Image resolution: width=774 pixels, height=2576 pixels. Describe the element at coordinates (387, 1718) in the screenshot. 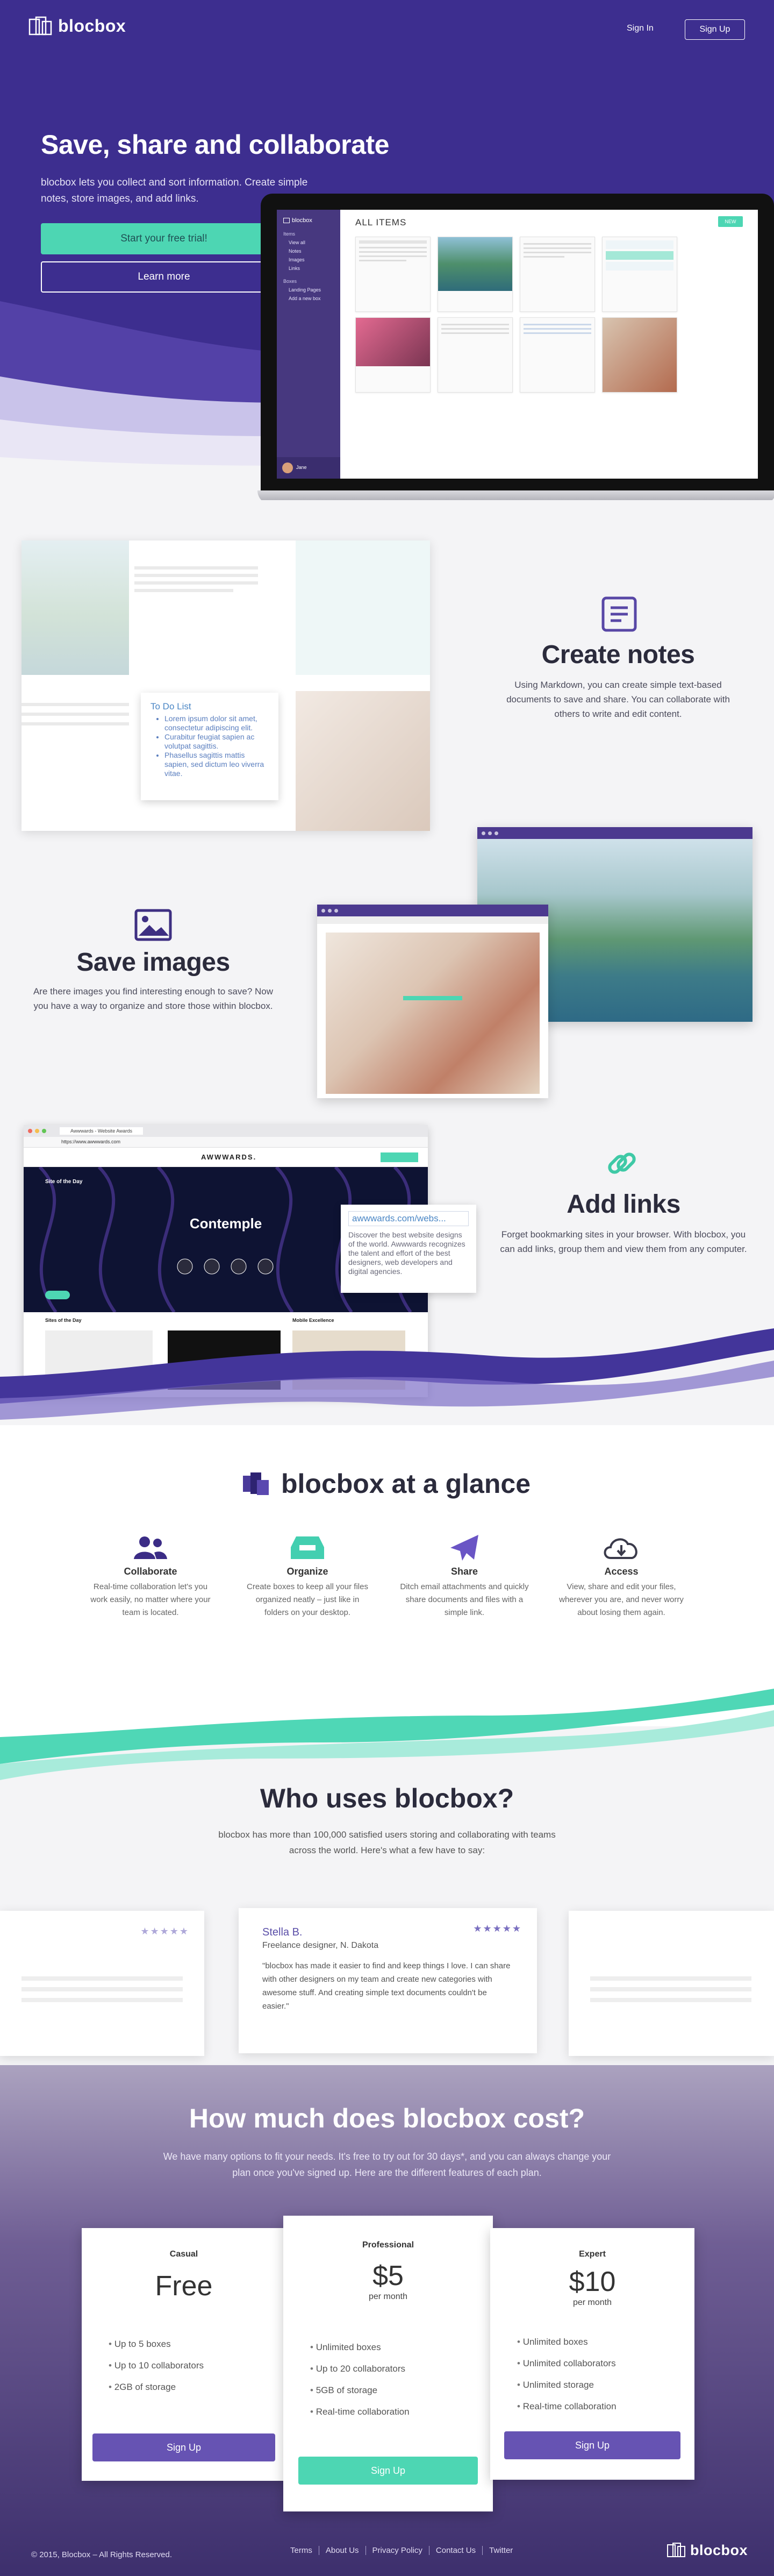

I see `glance-wave` at that location.